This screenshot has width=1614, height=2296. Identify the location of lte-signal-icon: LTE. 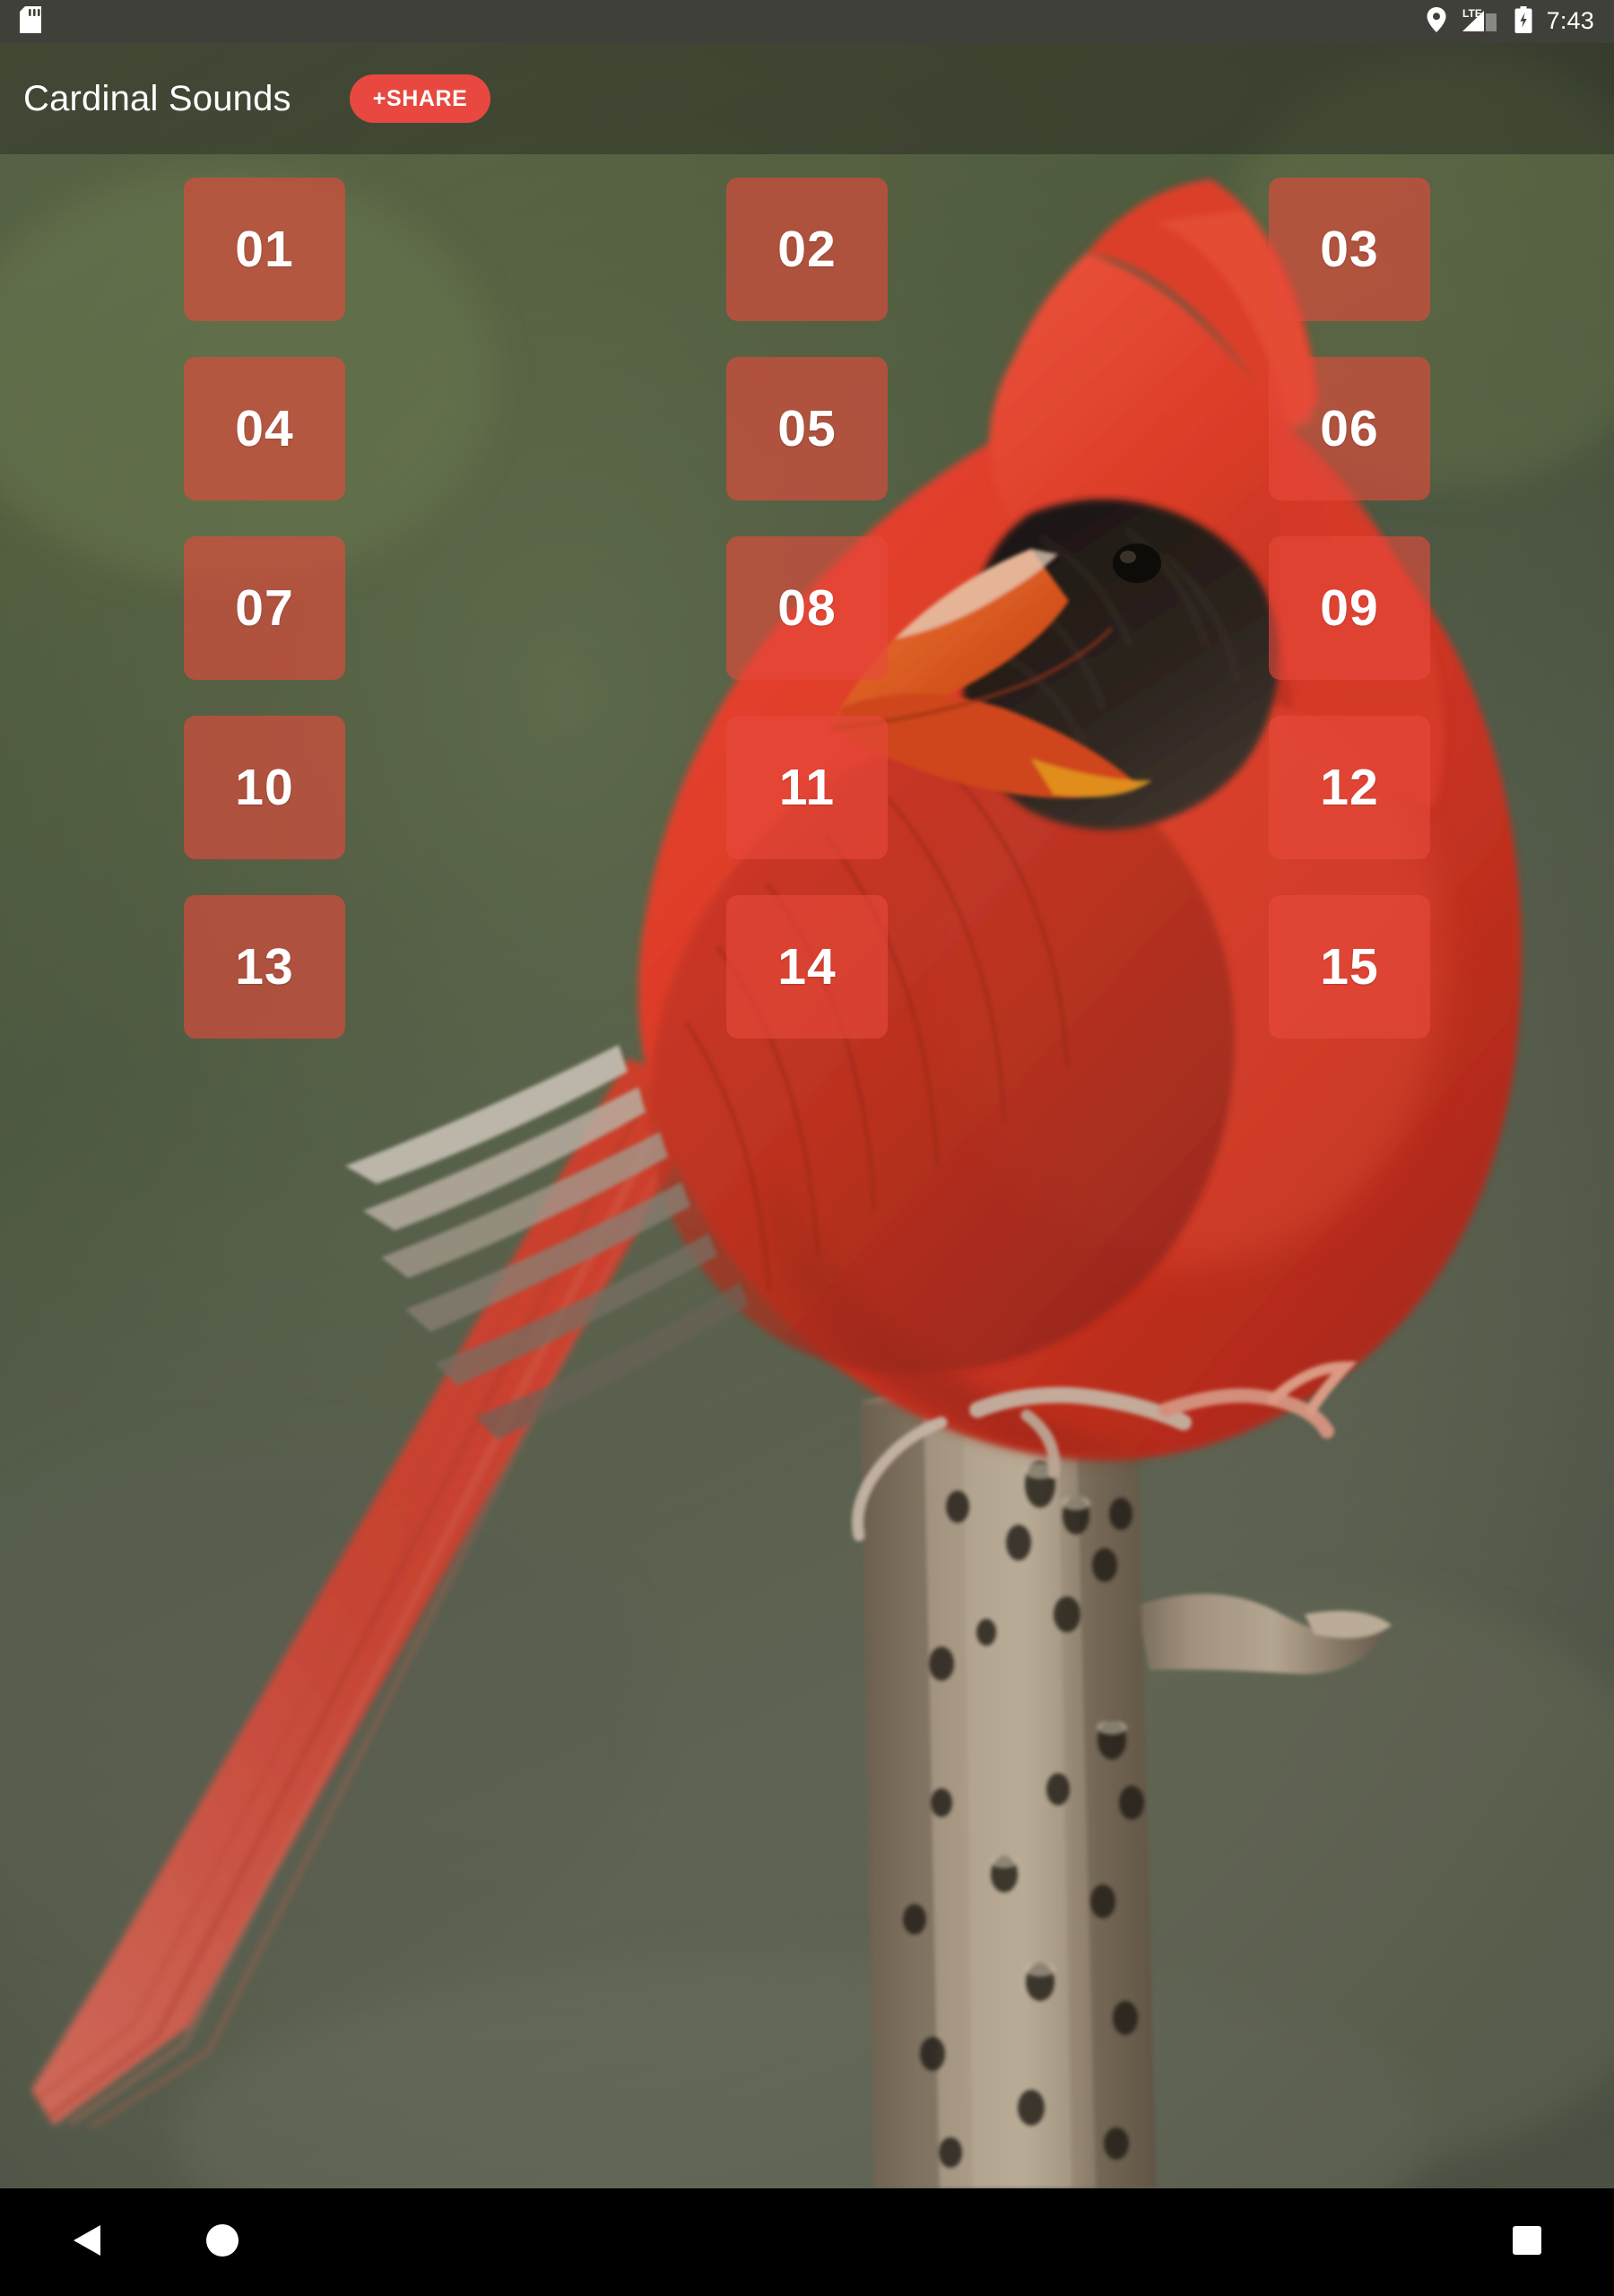
(1480, 22).